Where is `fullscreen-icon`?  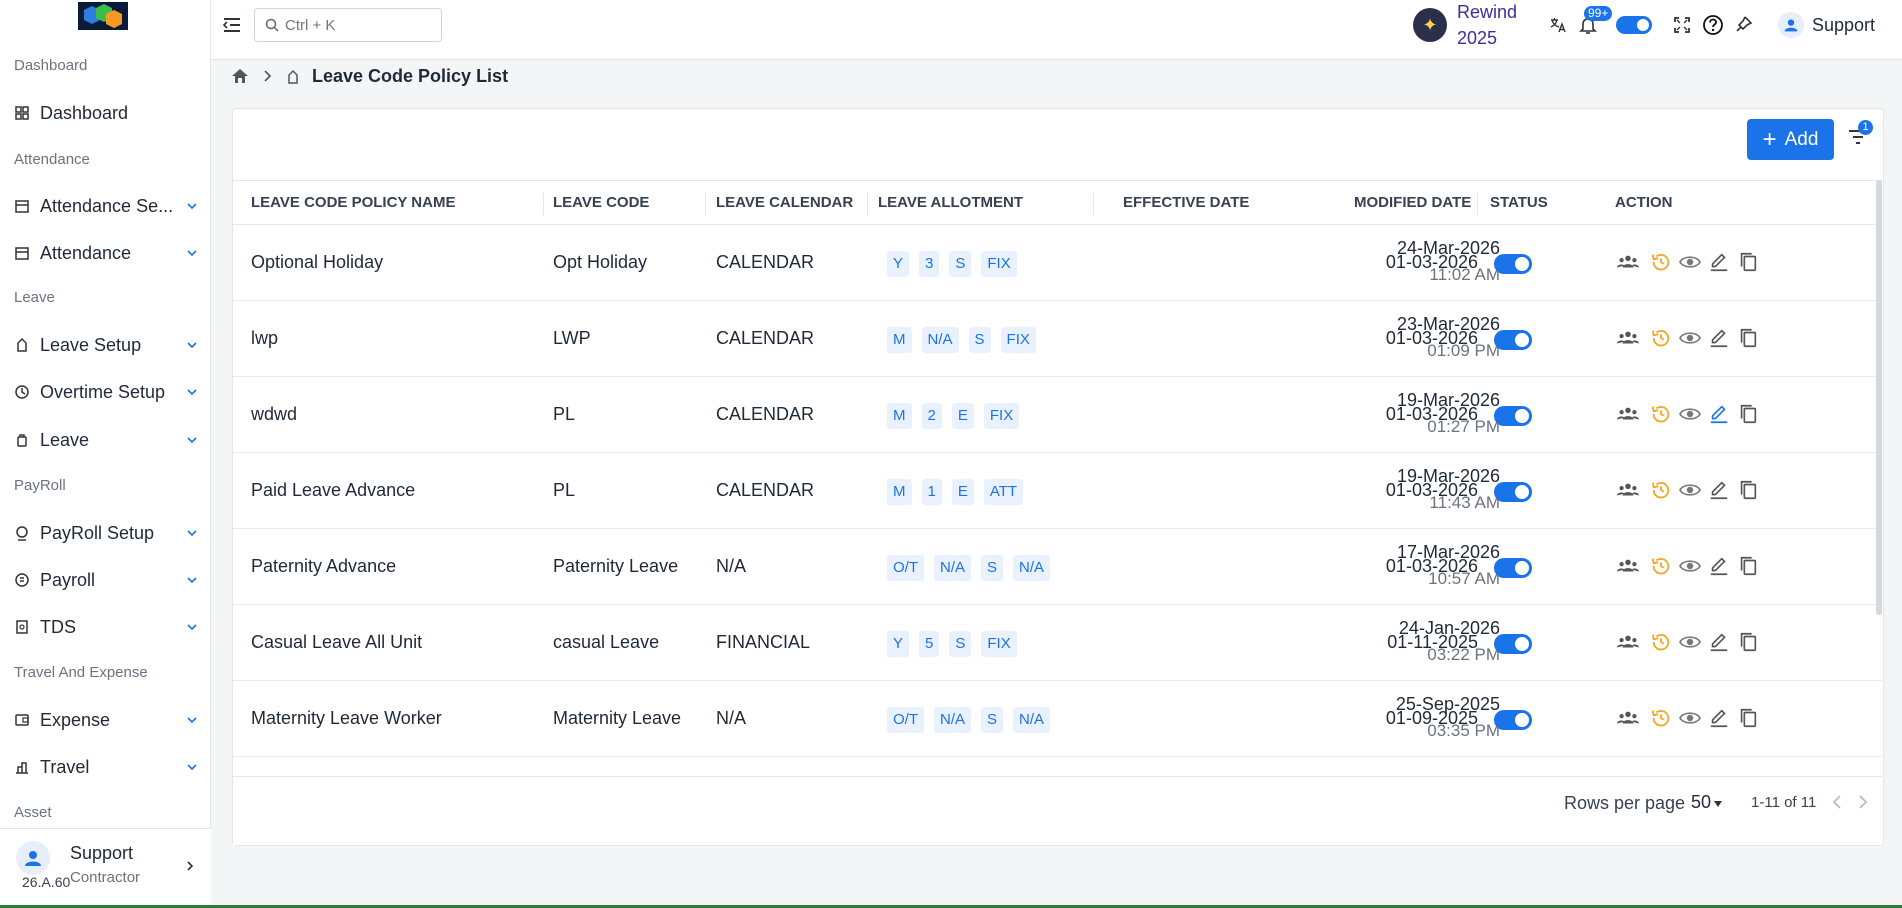
fullscreen-icon is located at coordinates (1682, 25).